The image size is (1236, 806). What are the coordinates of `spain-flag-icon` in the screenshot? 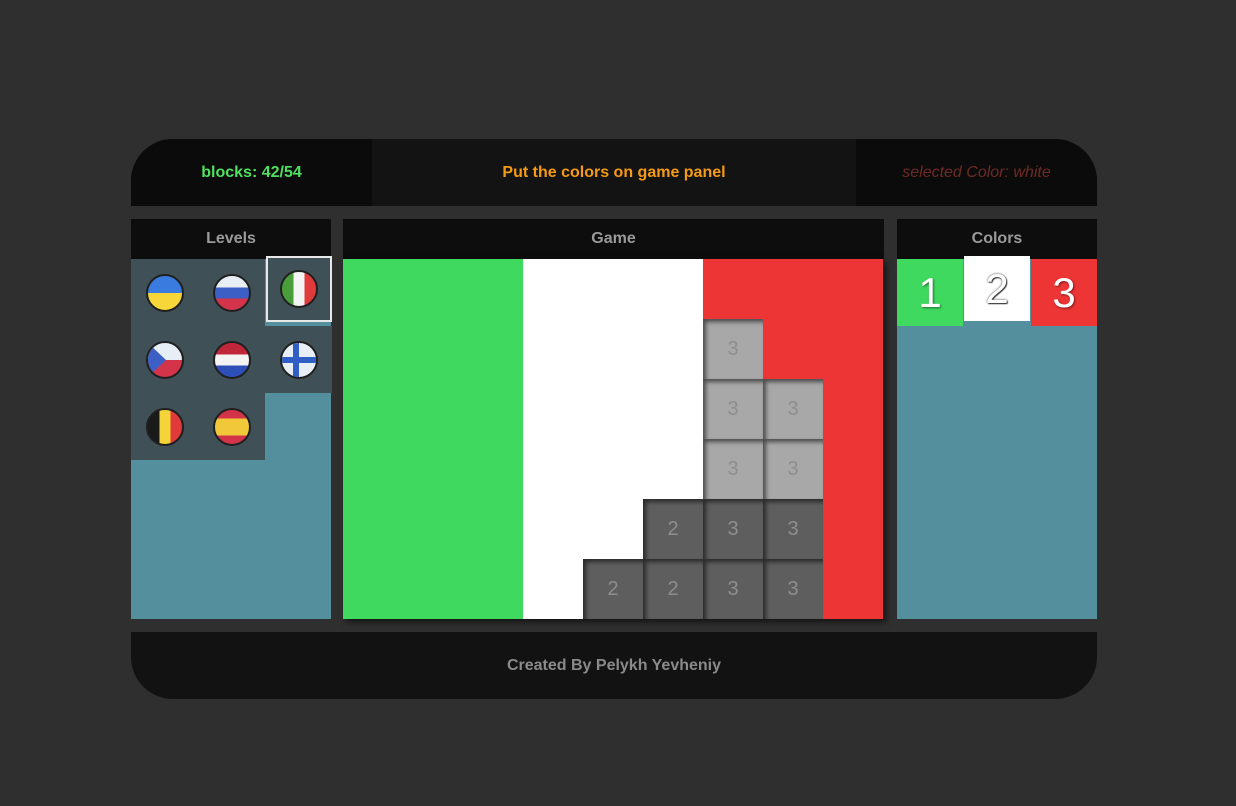 It's located at (231, 426).